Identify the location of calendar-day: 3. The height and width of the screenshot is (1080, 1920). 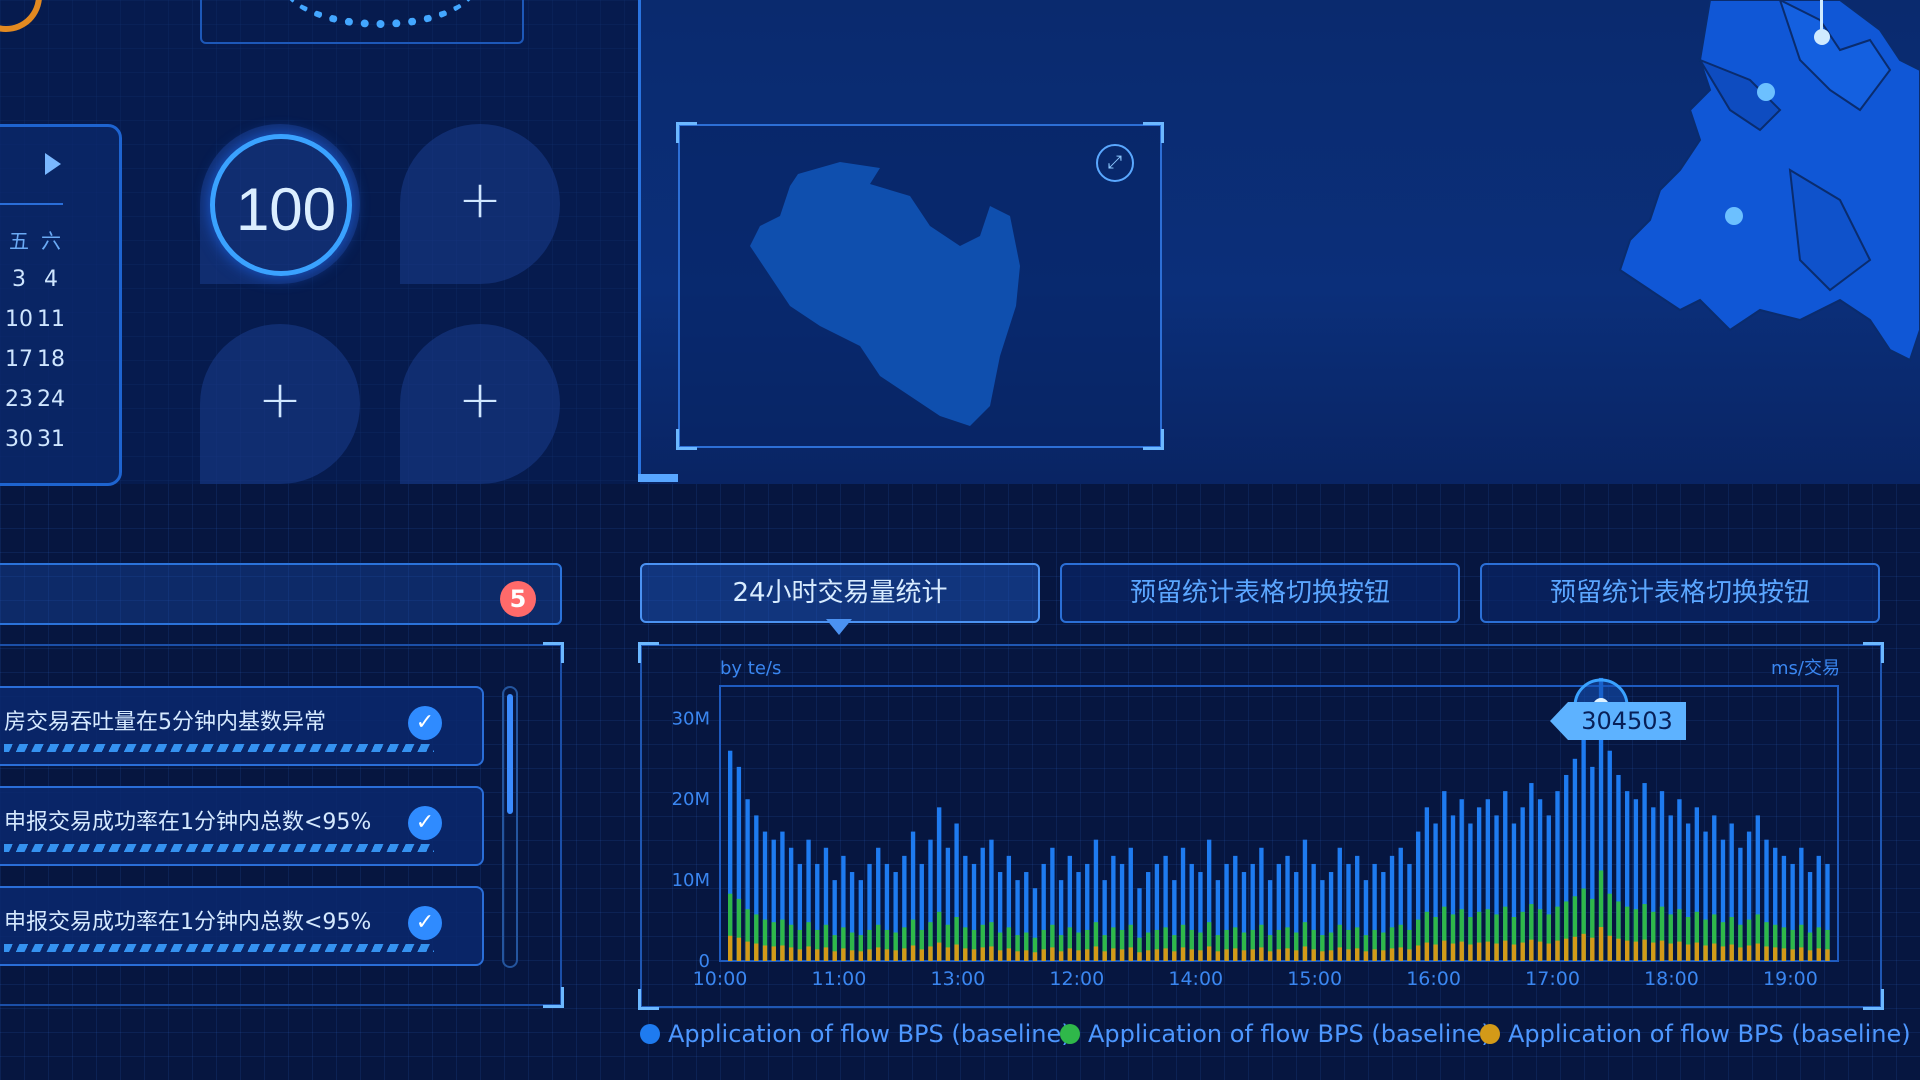
(19, 279).